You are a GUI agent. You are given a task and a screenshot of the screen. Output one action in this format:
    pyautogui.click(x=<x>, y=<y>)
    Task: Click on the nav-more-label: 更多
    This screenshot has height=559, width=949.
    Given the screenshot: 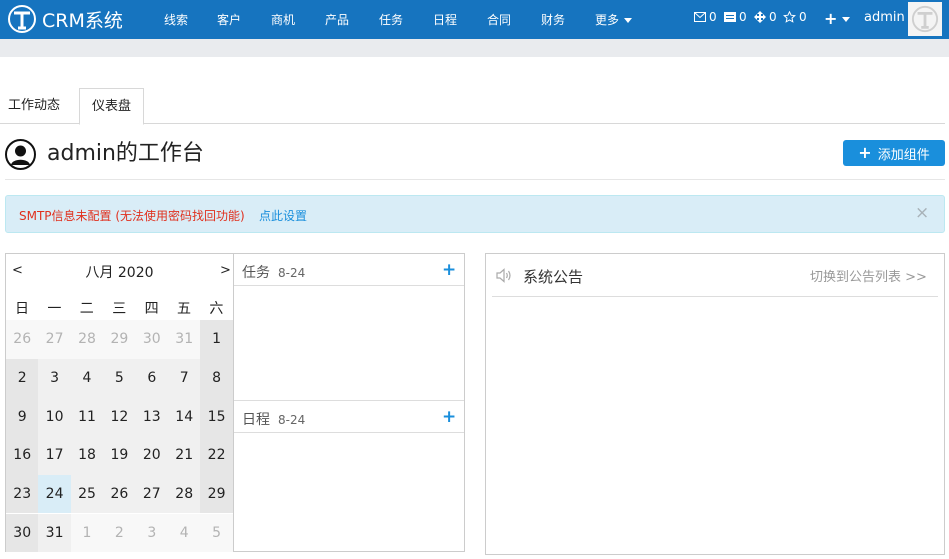 What is the action you would take?
    pyautogui.click(x=607, y=20)
    